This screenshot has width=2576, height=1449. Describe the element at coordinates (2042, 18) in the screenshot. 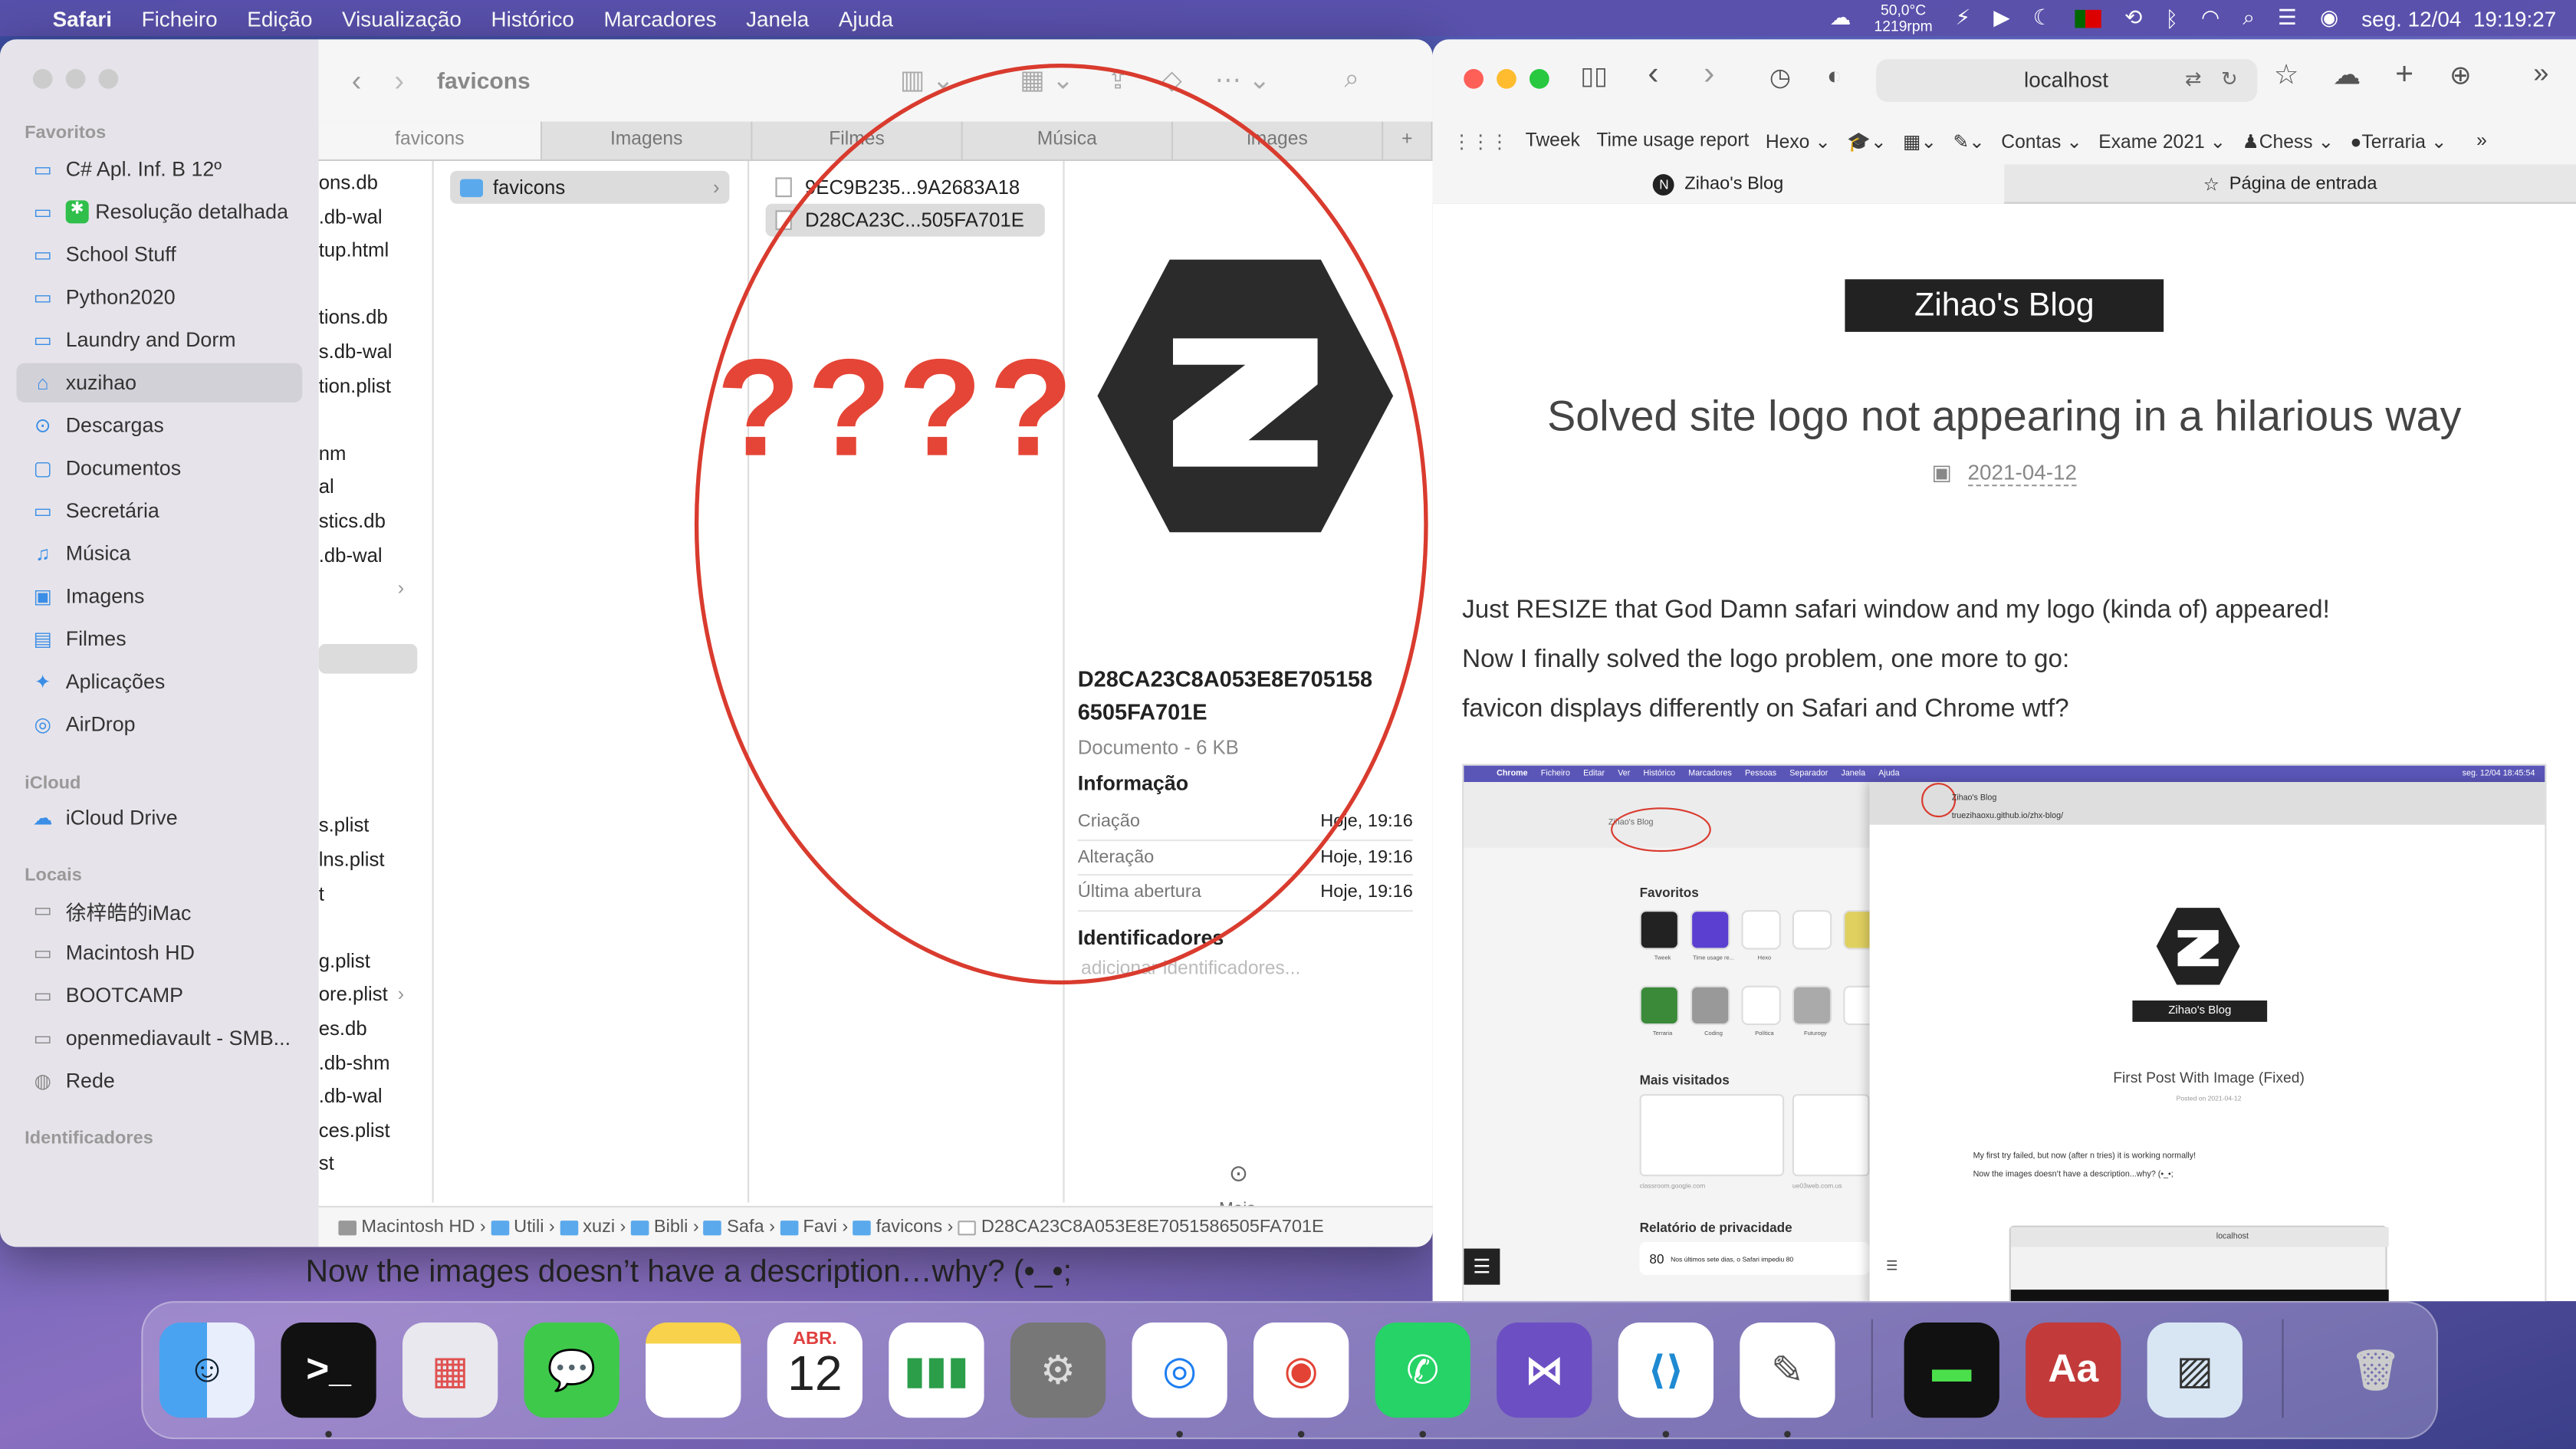

I see `moon-icon: ☾` at that location.